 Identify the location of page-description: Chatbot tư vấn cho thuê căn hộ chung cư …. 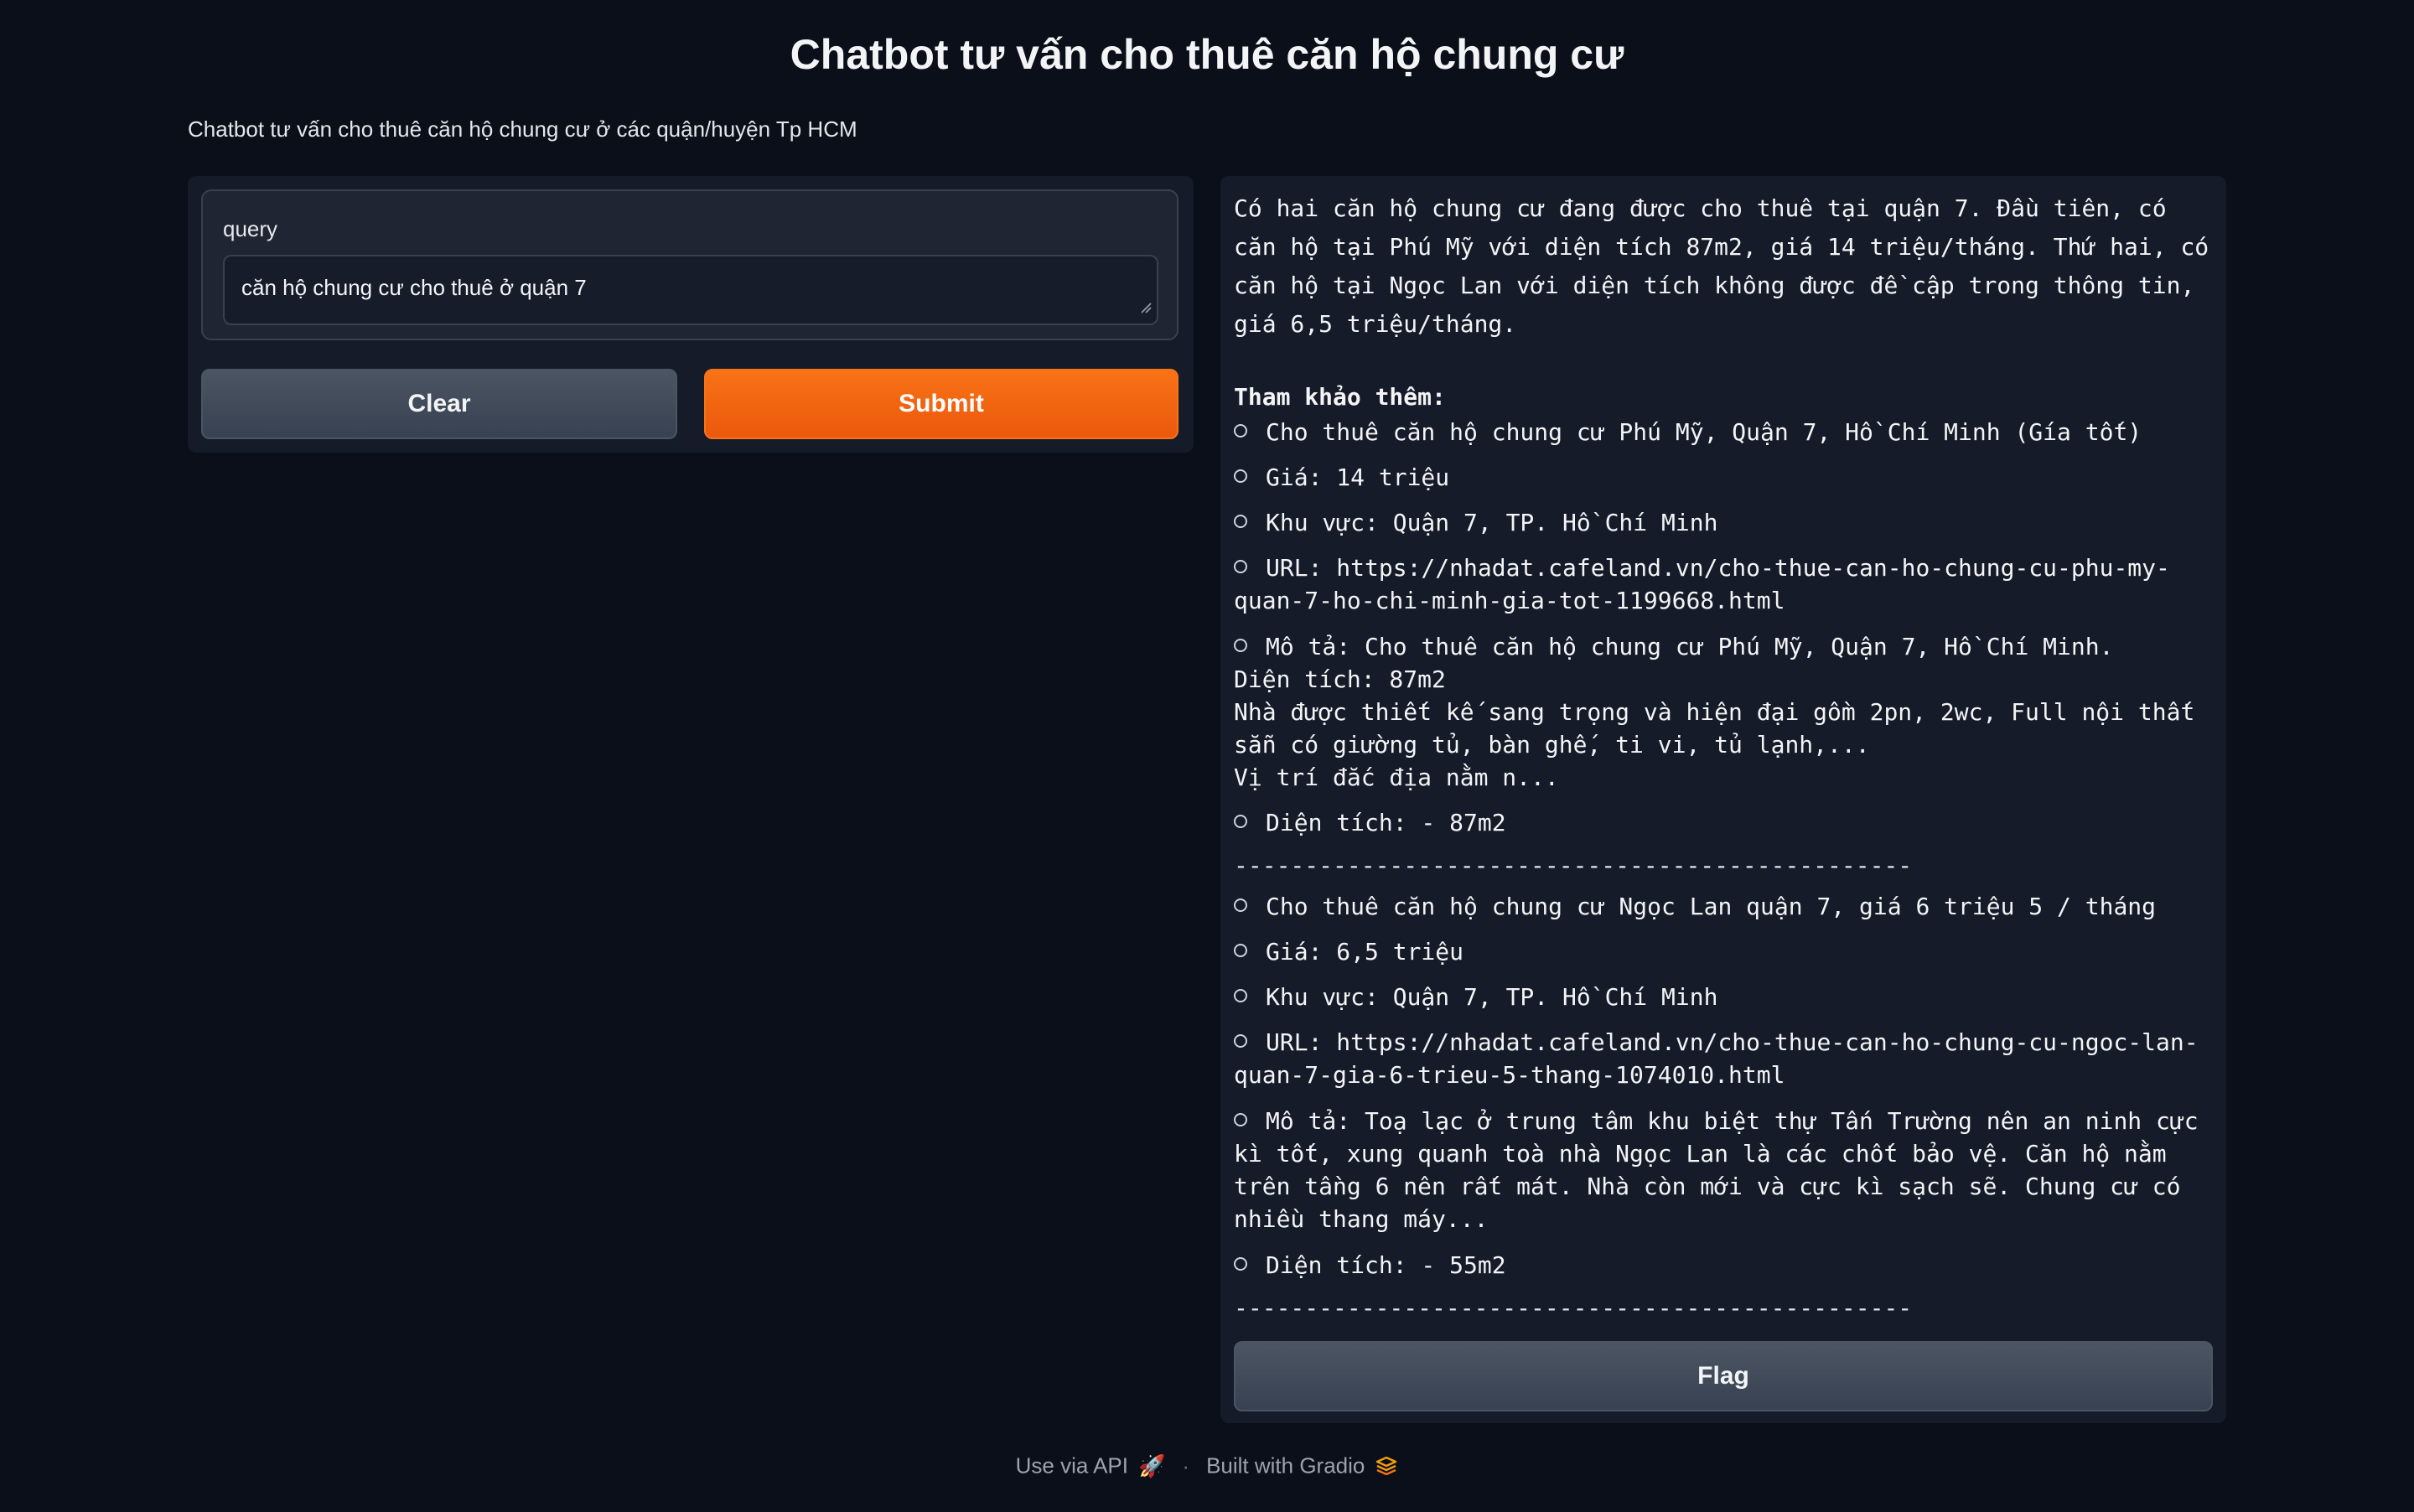
(522, 129).